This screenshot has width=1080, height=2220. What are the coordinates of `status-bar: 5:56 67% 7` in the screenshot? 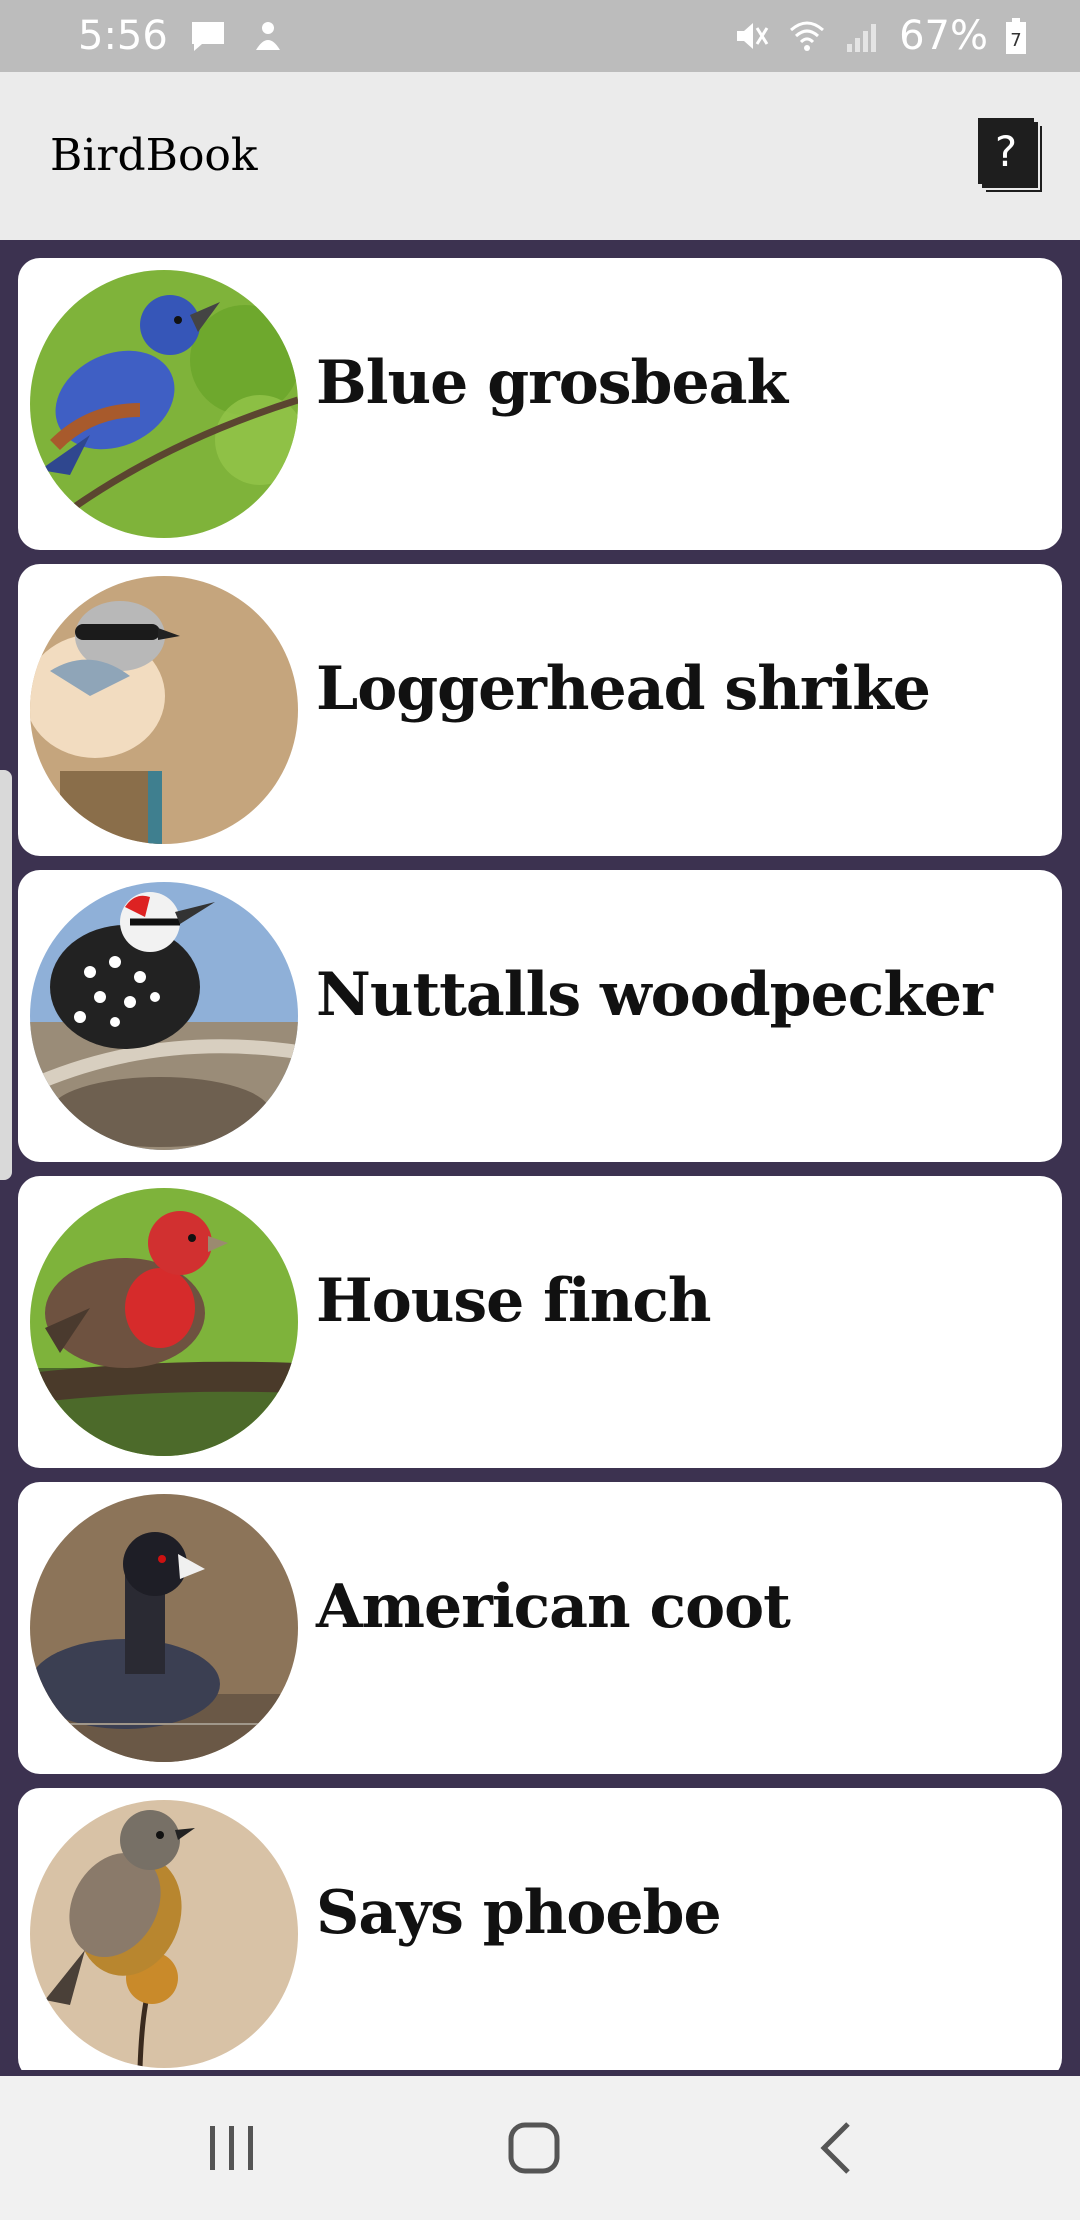 It's located at (540, 36).